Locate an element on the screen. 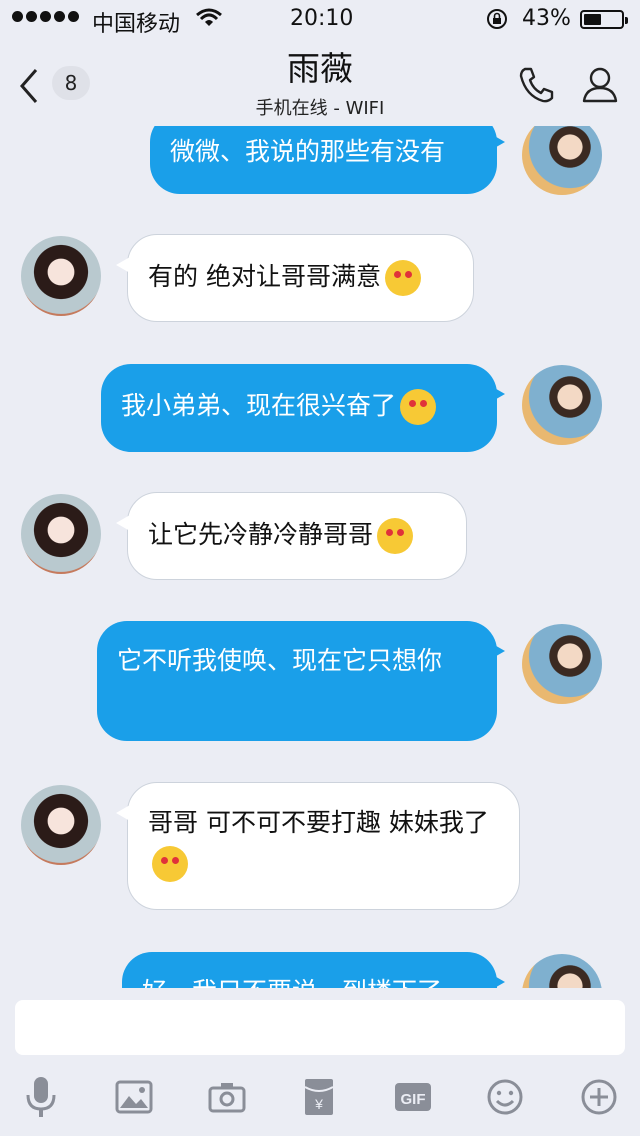 The height and width of the screenshot is (1136, 640). red-packet-icon: ¥ is located at coordinates (319, 1097).